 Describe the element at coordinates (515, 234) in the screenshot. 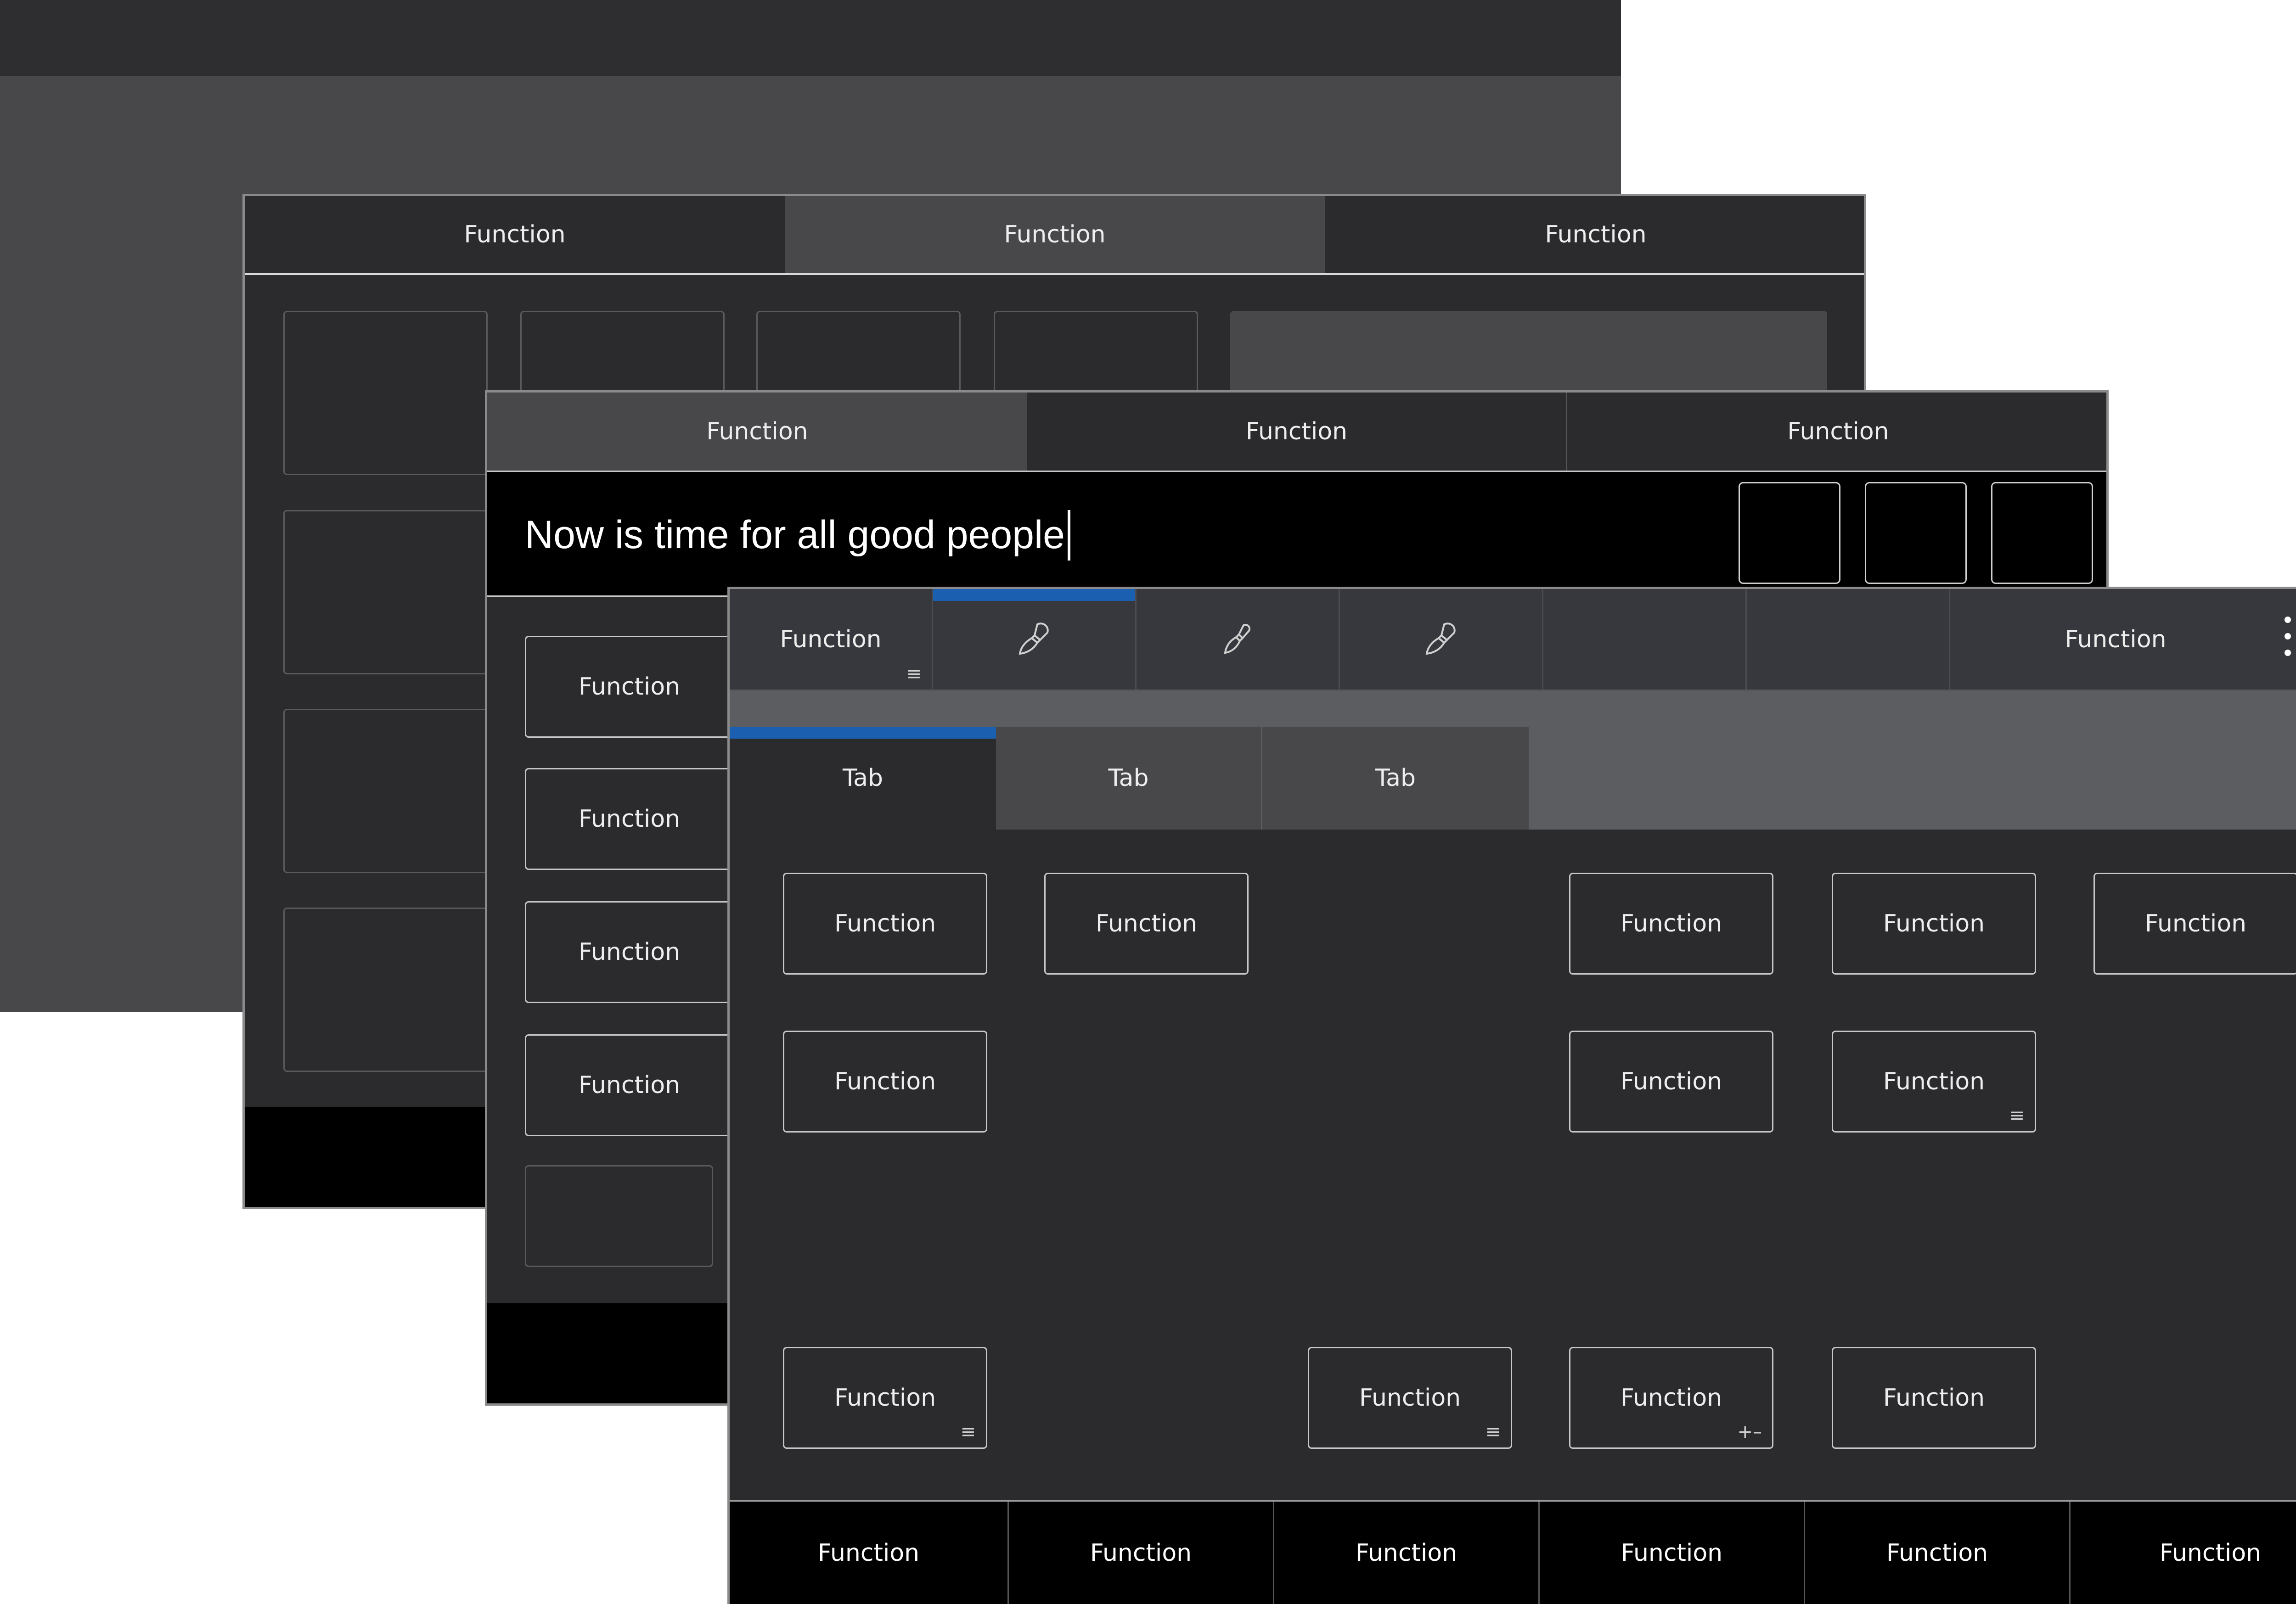

I see `second-window-tab-1: Function` at that location.